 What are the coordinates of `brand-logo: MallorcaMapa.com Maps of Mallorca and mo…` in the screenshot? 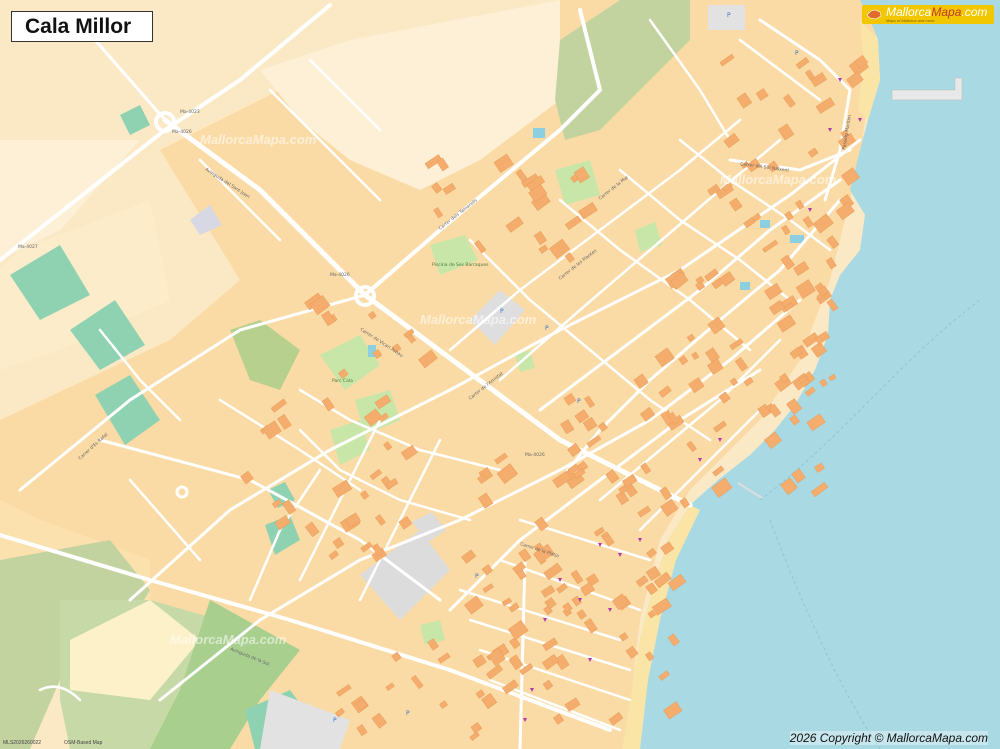 It's located at (928, 14).